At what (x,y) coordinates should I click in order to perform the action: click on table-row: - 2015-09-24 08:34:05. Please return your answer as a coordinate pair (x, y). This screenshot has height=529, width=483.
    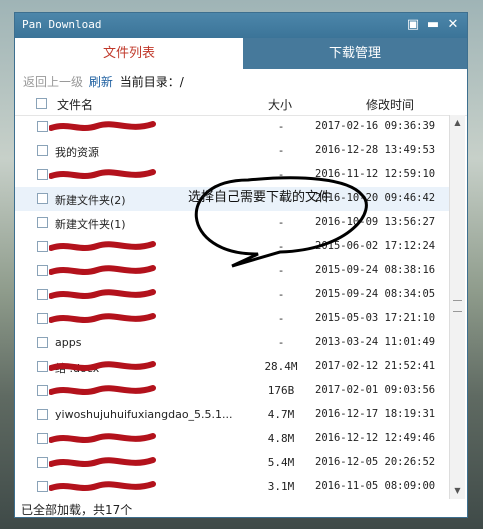
    Looking at the image, I should click on (233, 295).